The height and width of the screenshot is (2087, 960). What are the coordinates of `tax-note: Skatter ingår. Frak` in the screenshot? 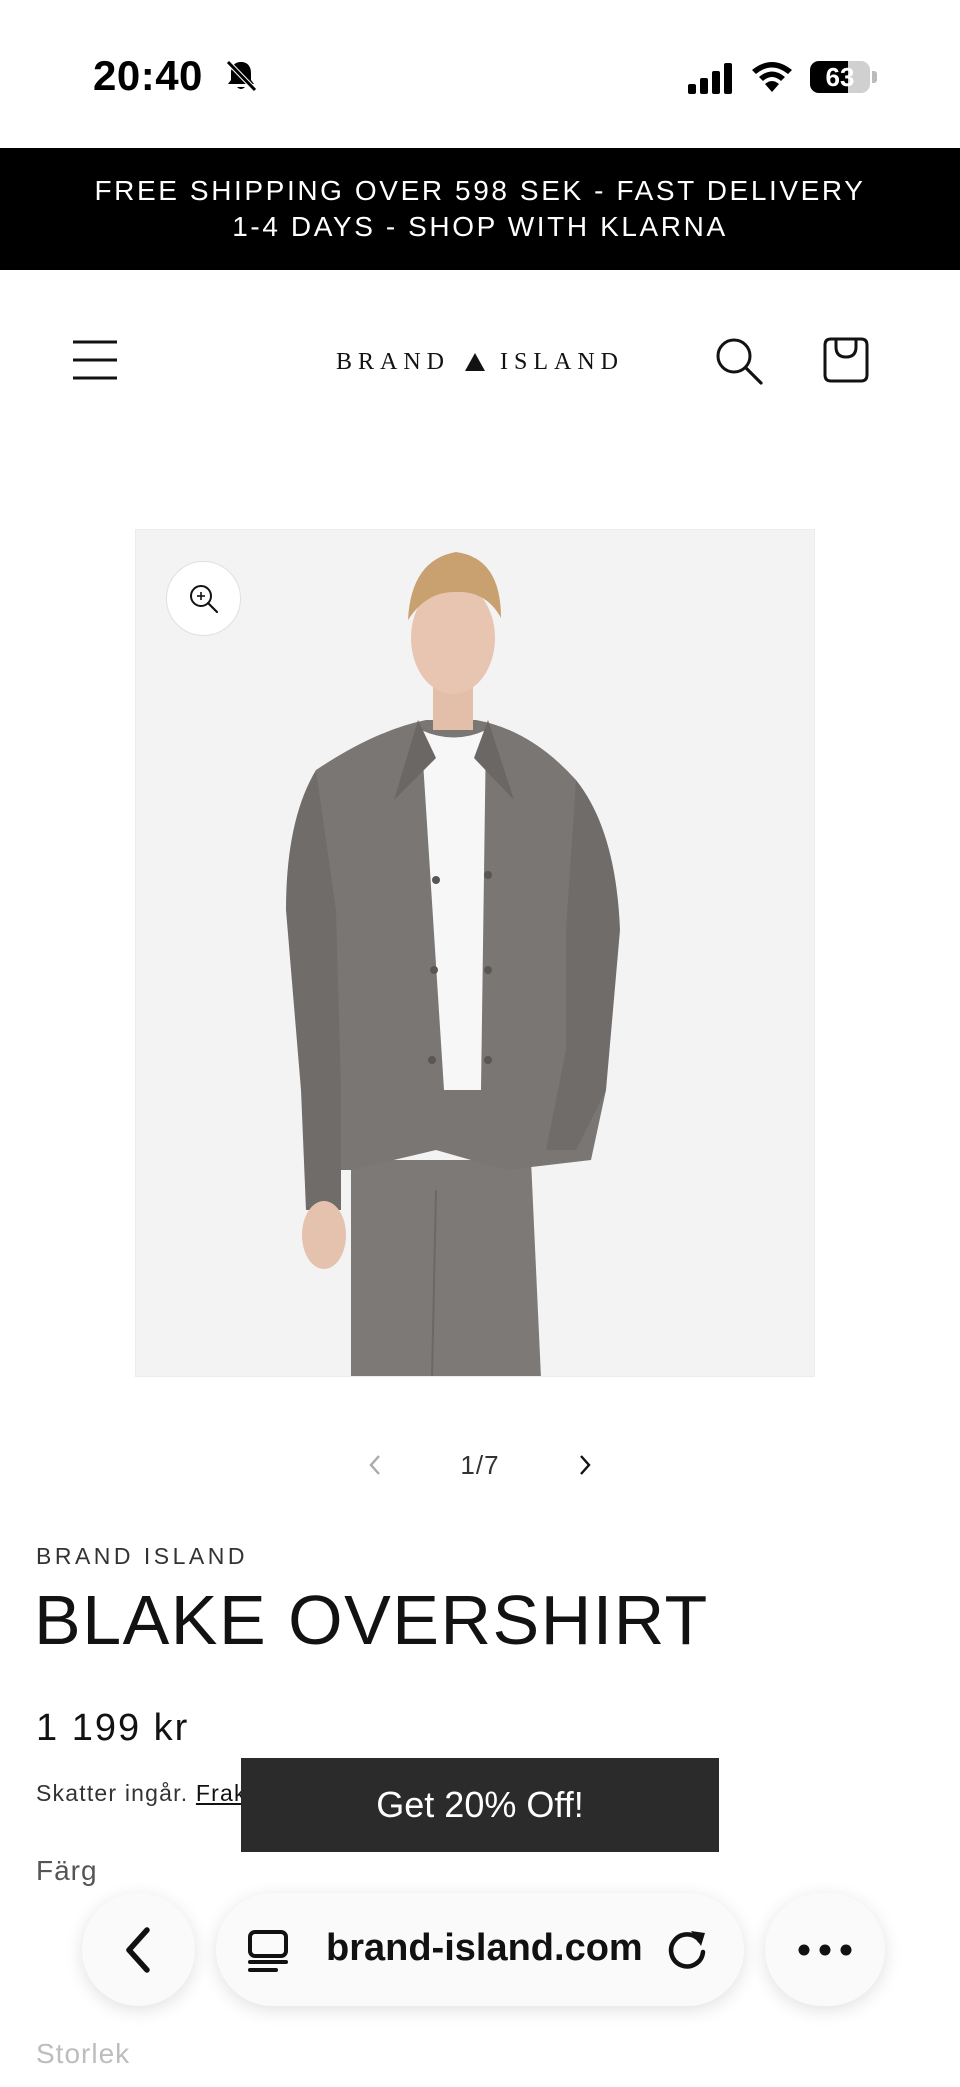 It's located at (141, 1793).